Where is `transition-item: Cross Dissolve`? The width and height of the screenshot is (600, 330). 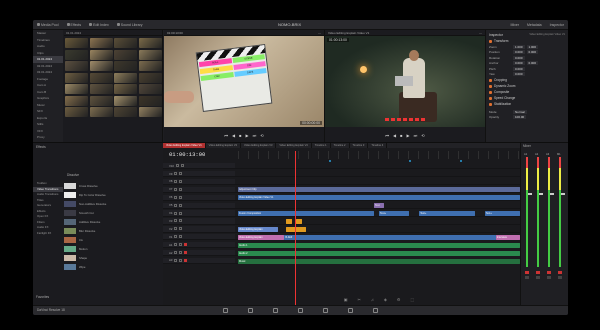 transition-item: Cross Dissolve is located at coordinates (113, 185).